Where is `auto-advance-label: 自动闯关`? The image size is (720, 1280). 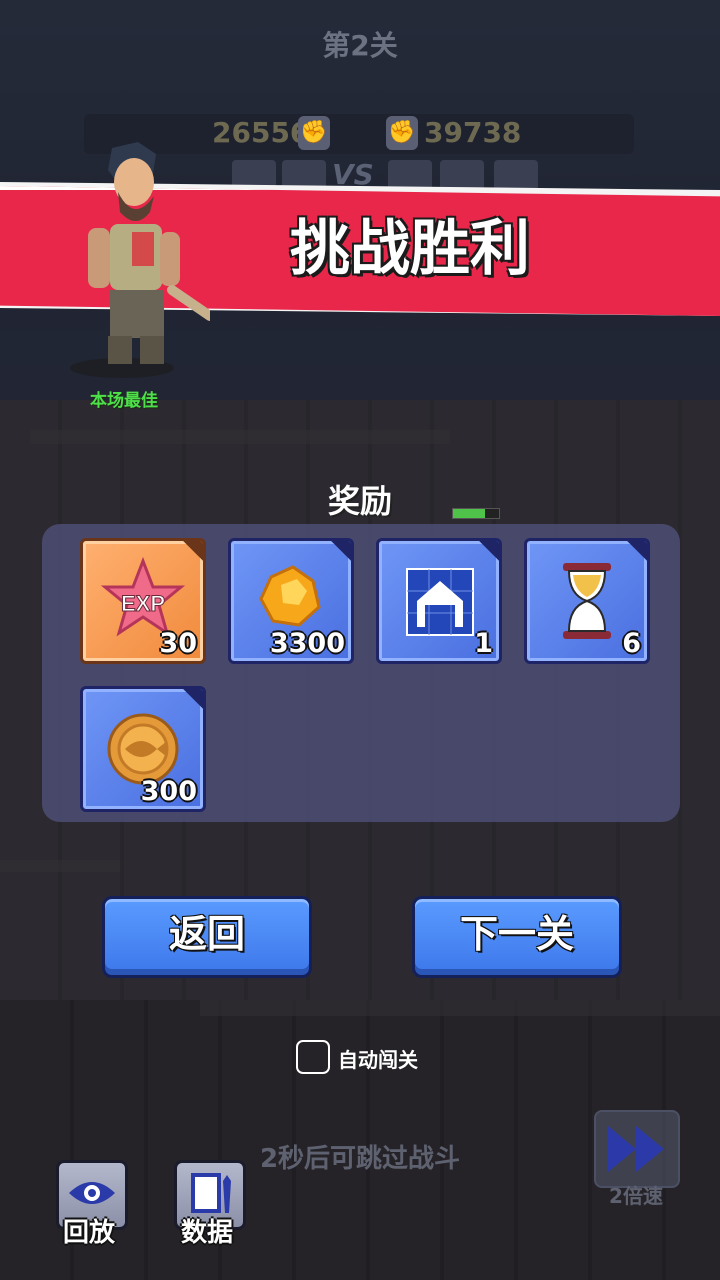
auto-advance-label: 自动闯关 is located at coordinates (378, 1060).